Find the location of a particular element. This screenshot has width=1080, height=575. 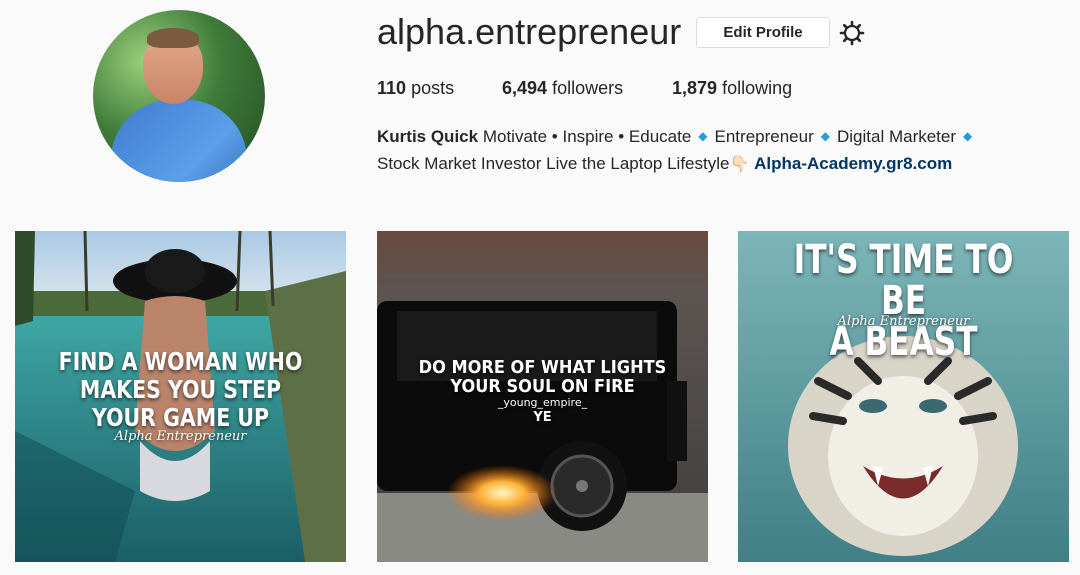

post-caption: DO MORE OF WHAT LIGHTS YOUR SOUL ON FIRE is located at coordinates (543, 377).